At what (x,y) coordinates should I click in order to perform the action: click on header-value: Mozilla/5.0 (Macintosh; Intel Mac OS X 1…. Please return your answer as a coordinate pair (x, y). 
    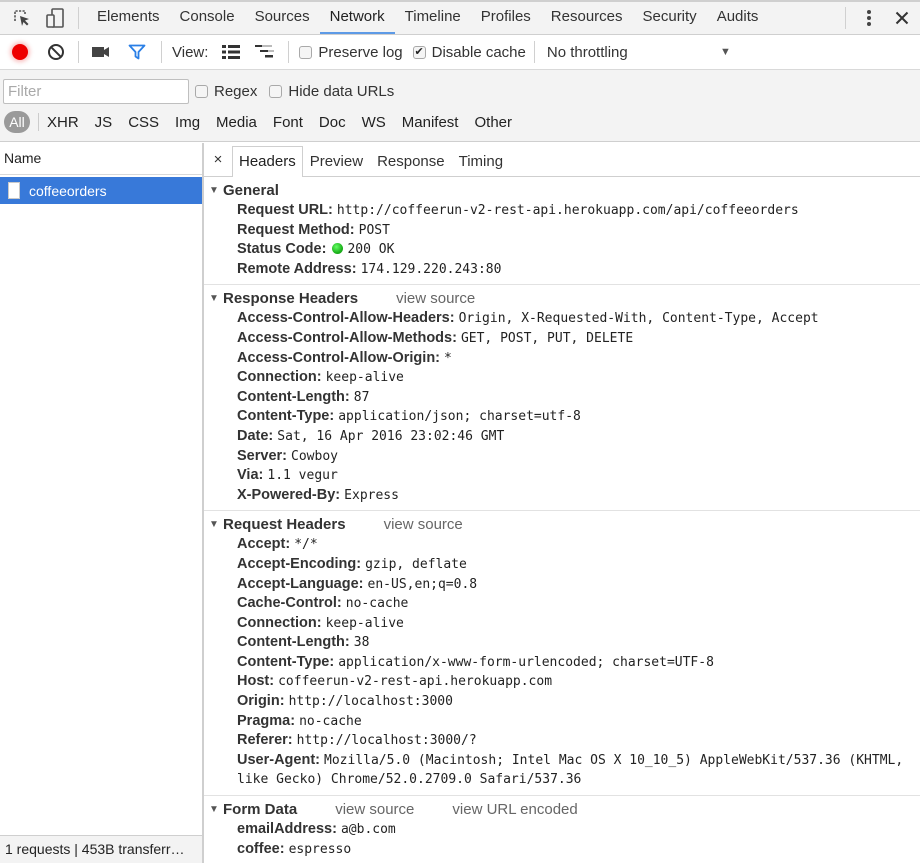
    Looking at the image, I should click on (570, 770).